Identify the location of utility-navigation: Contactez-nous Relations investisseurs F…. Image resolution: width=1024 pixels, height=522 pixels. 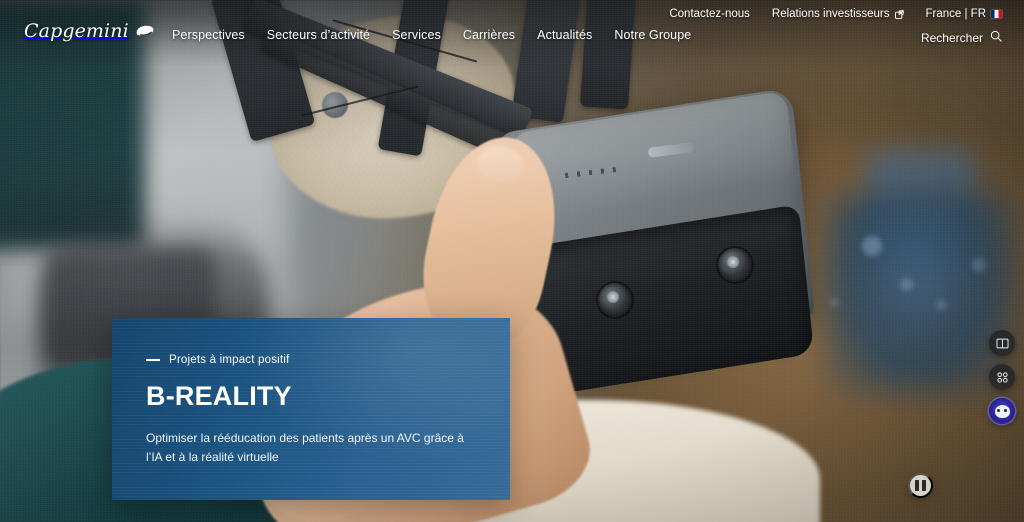
(835, 14).